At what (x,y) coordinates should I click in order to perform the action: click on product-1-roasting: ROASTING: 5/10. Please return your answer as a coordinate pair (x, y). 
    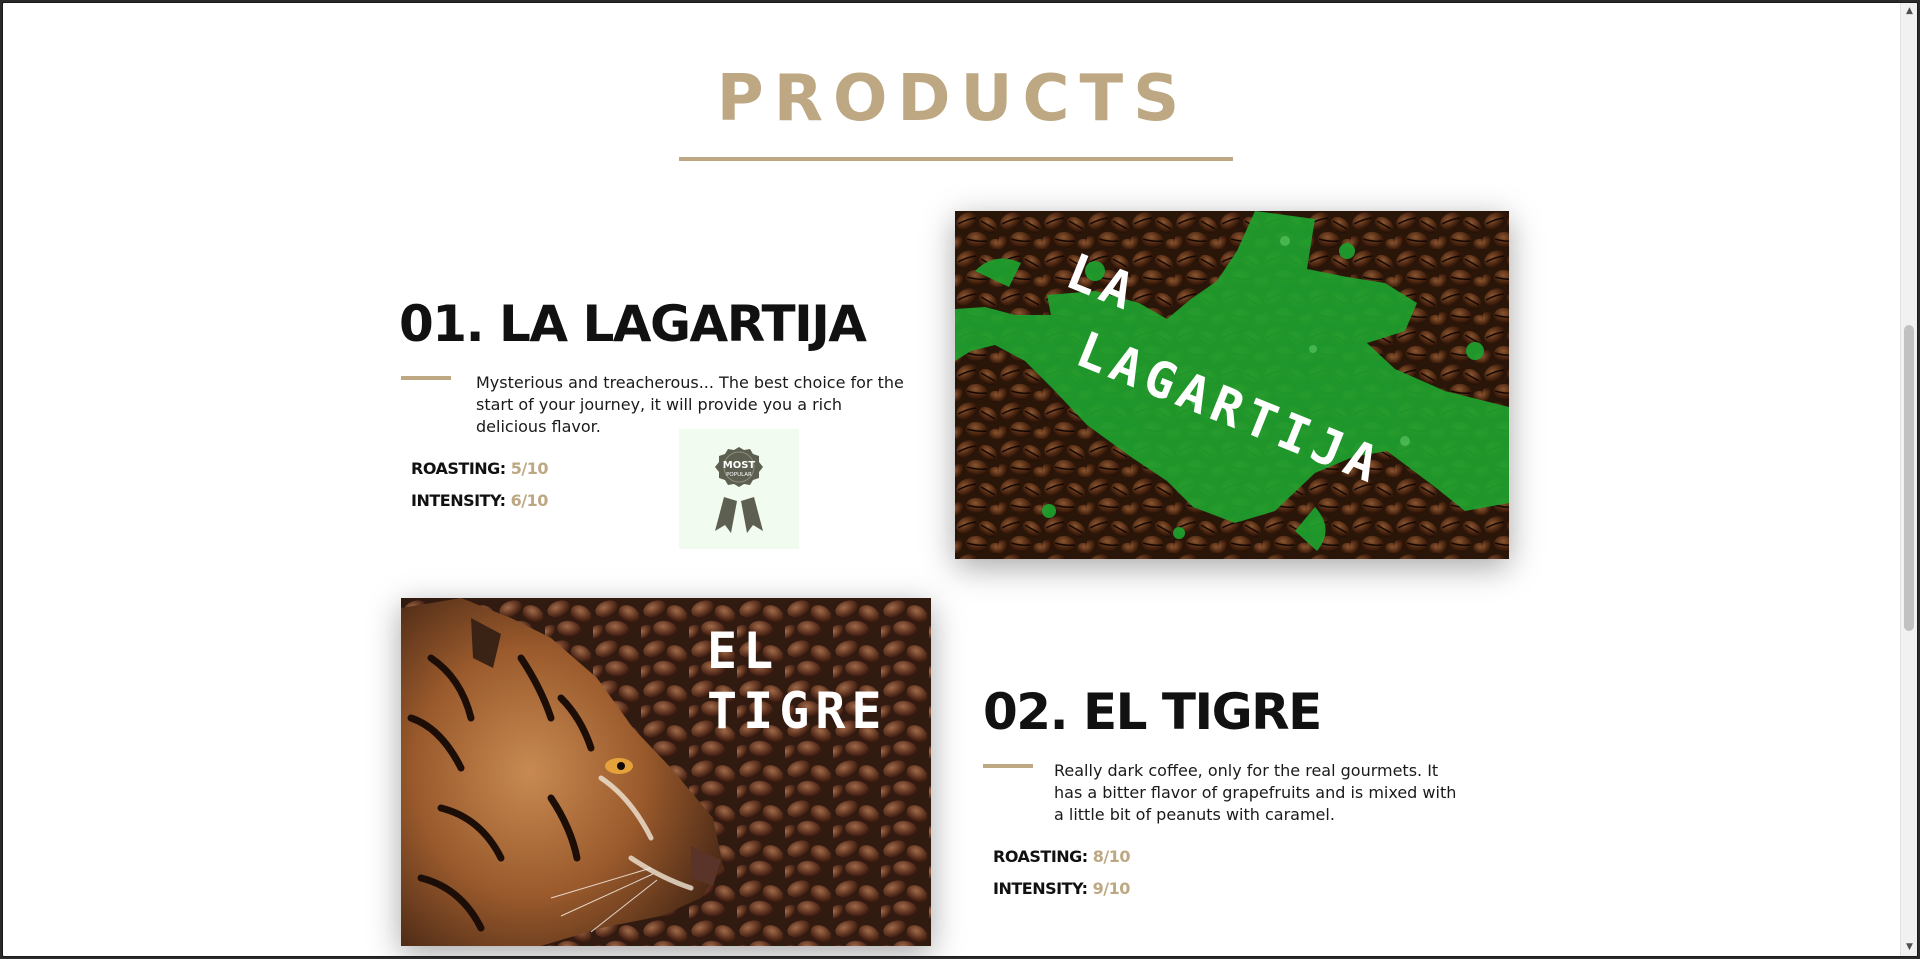
    Looking at the image, I should click on (480, 468).